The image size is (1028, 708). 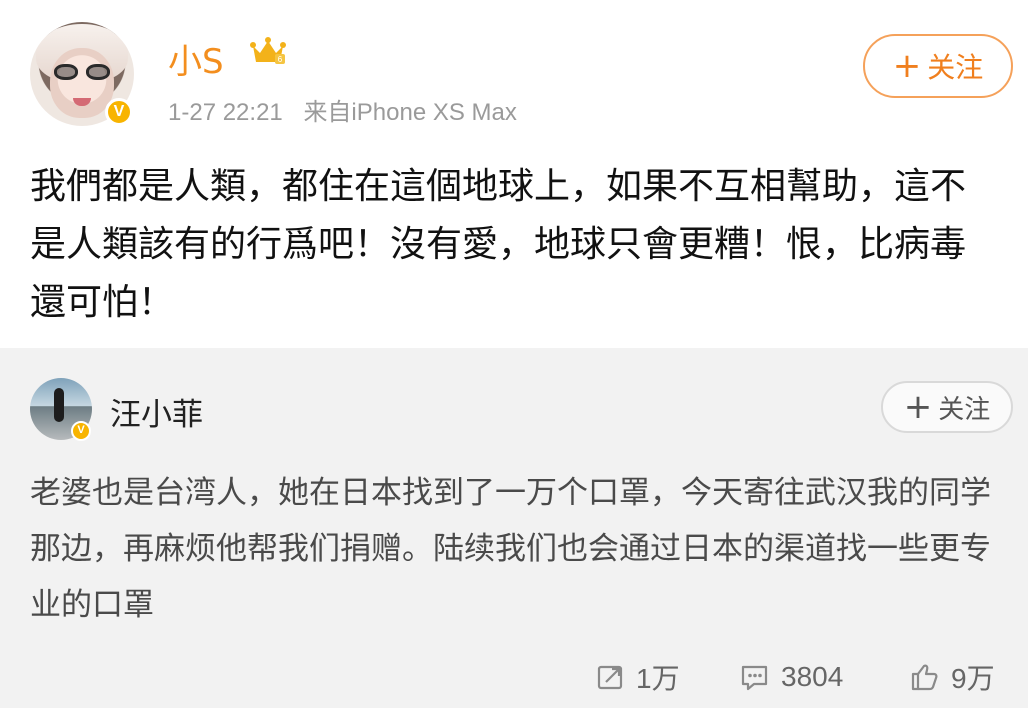 I want to click on like-count: 9万, so click(x=973, y=678).